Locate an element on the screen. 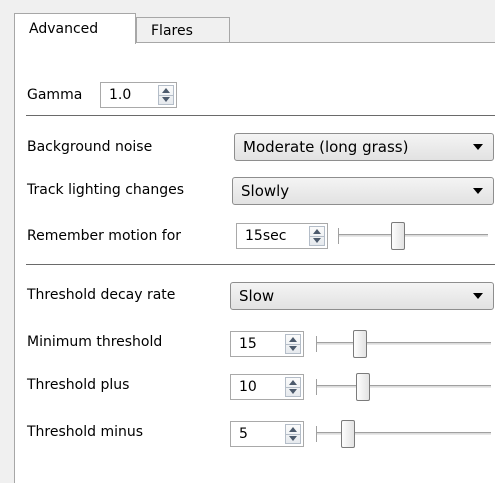 The width and height of the screenshot is (495, 483). tab-advanced: Advanced is located at coordinates (75, 28).